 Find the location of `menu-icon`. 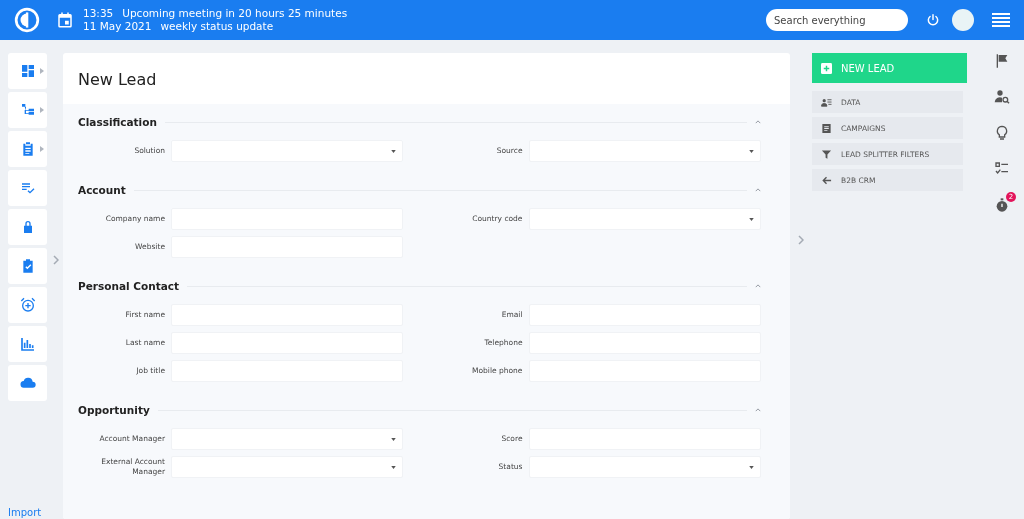

menu-icon is located at coordinates (1001, 20).